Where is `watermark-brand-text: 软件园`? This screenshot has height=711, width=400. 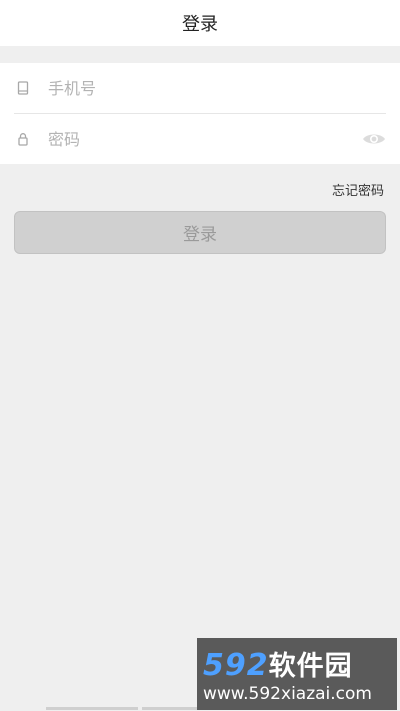
watermark-brand-text: 软件园 is located at coordinates (310, 666).